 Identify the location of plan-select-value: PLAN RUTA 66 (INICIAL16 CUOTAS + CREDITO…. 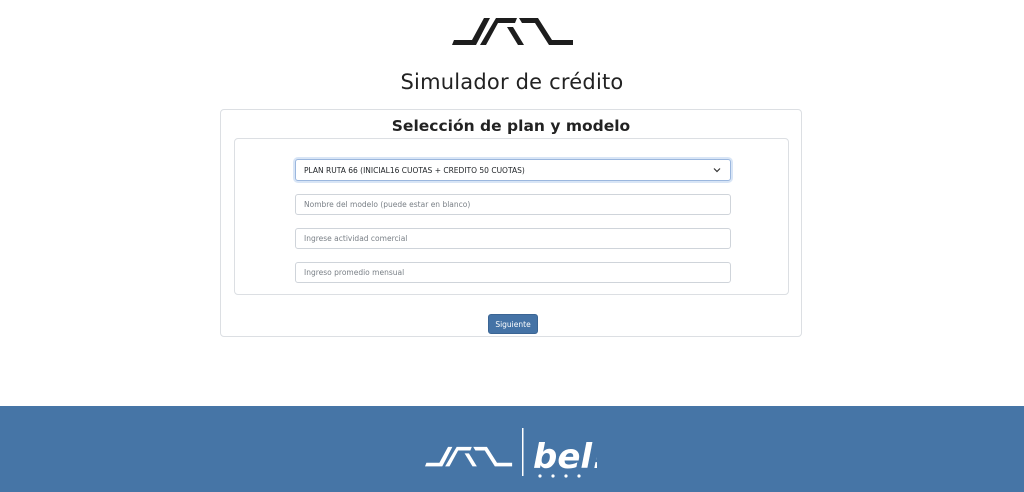
(414, 170).